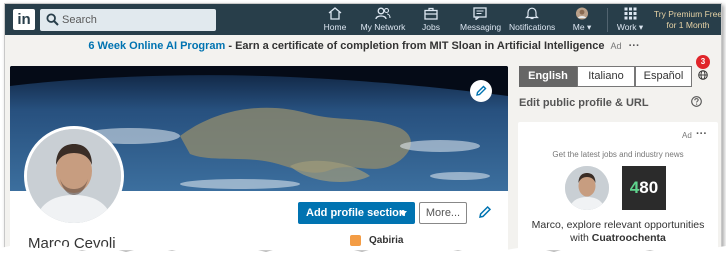  I want to click on nav-jobs: Jobs, so click(431, 20).